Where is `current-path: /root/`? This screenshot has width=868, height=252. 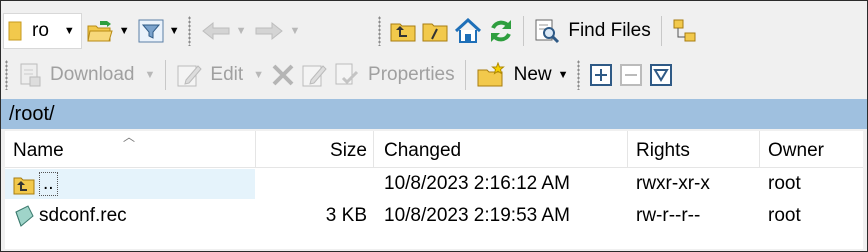
current-path: /root/ is located at coordinates (32, 113).